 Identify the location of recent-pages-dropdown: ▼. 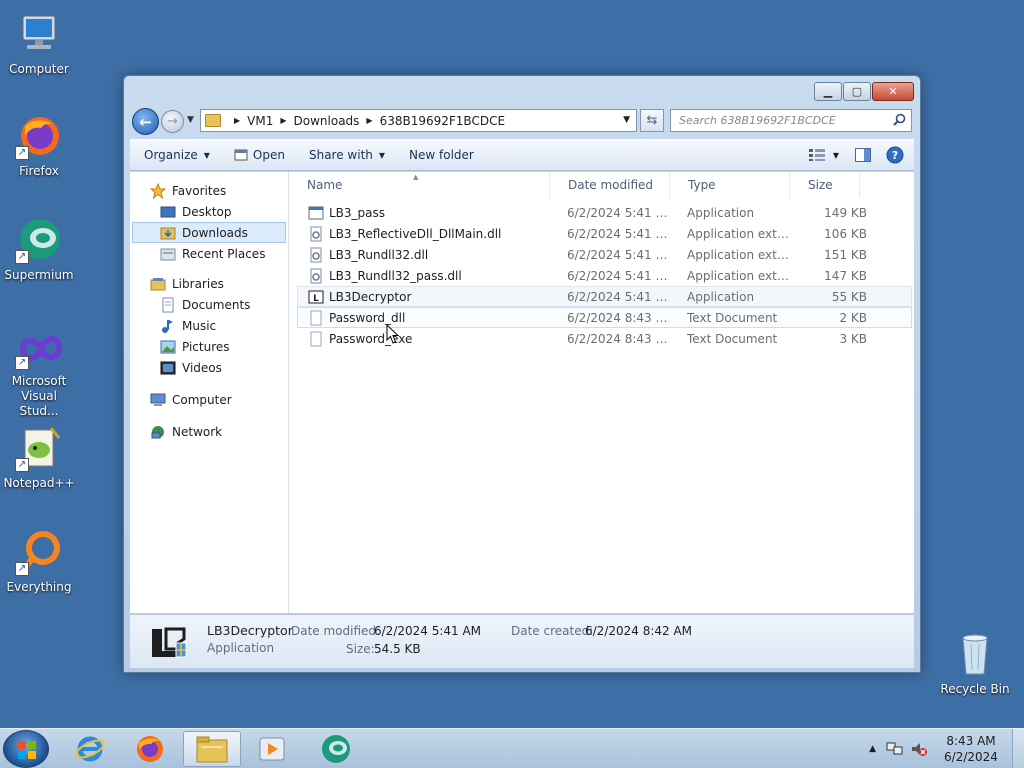
(190, 120).